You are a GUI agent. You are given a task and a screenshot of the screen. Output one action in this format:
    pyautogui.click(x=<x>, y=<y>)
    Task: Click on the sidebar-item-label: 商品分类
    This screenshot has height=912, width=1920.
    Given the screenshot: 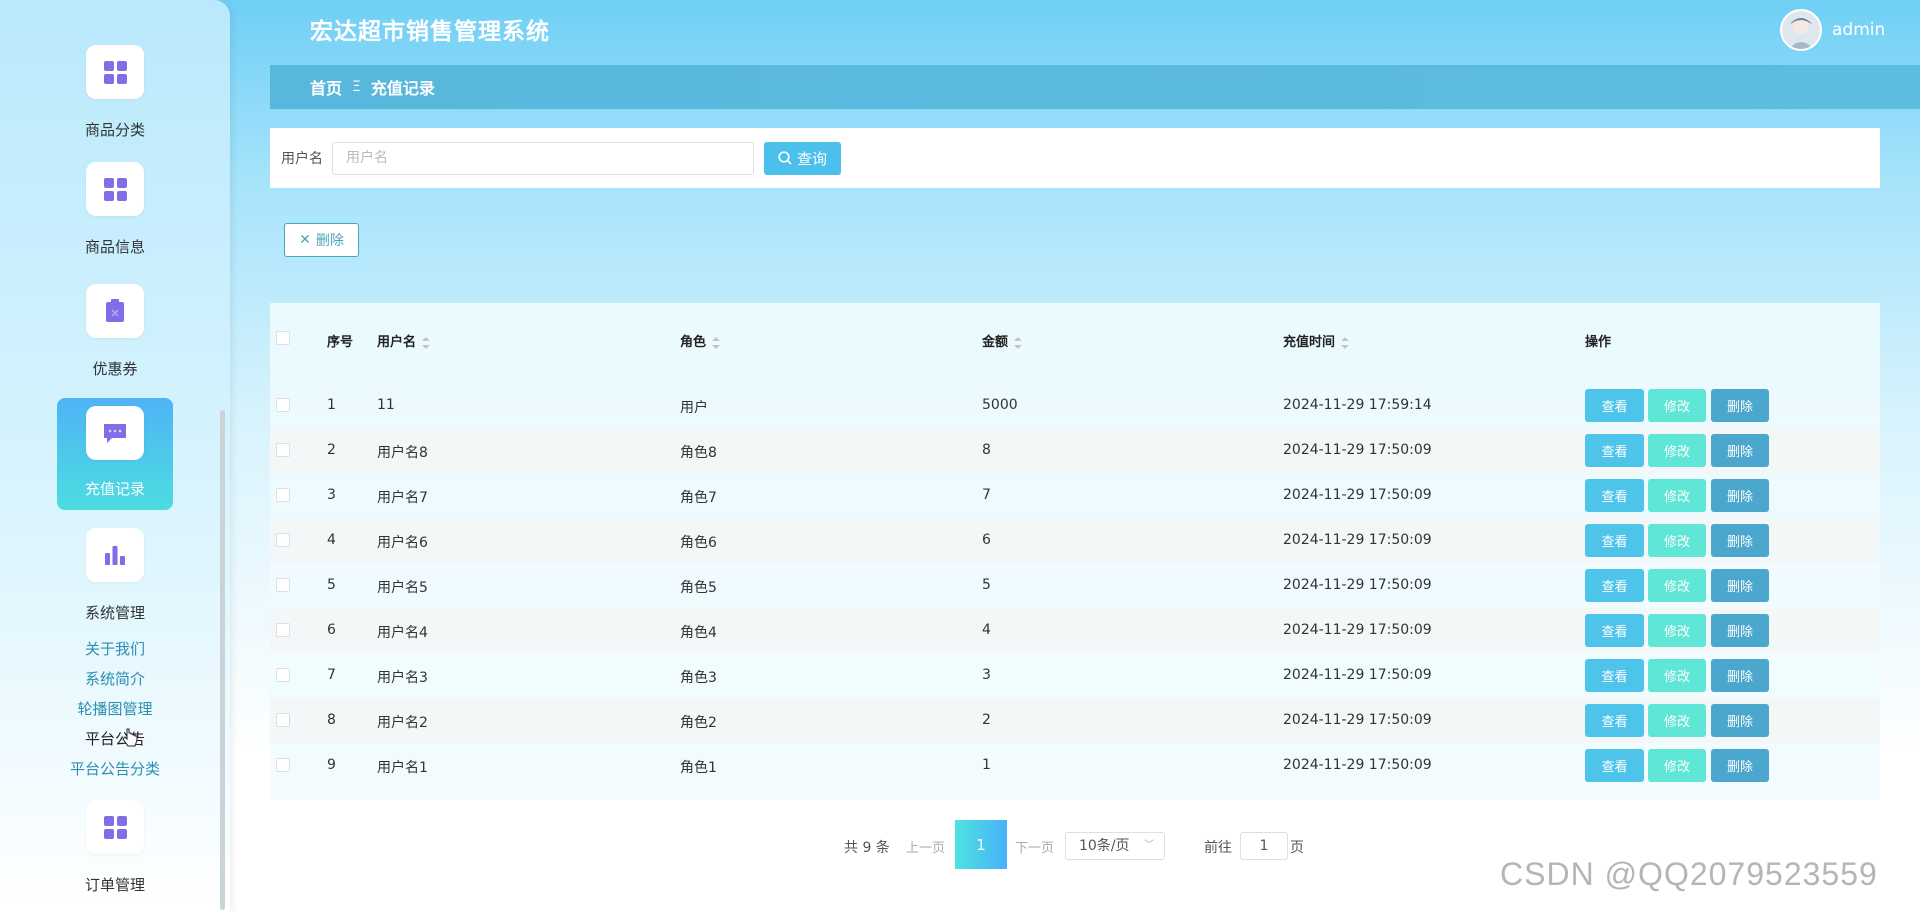 What is the action you would take?
    pyautogui.click(x=114, y=130)
    